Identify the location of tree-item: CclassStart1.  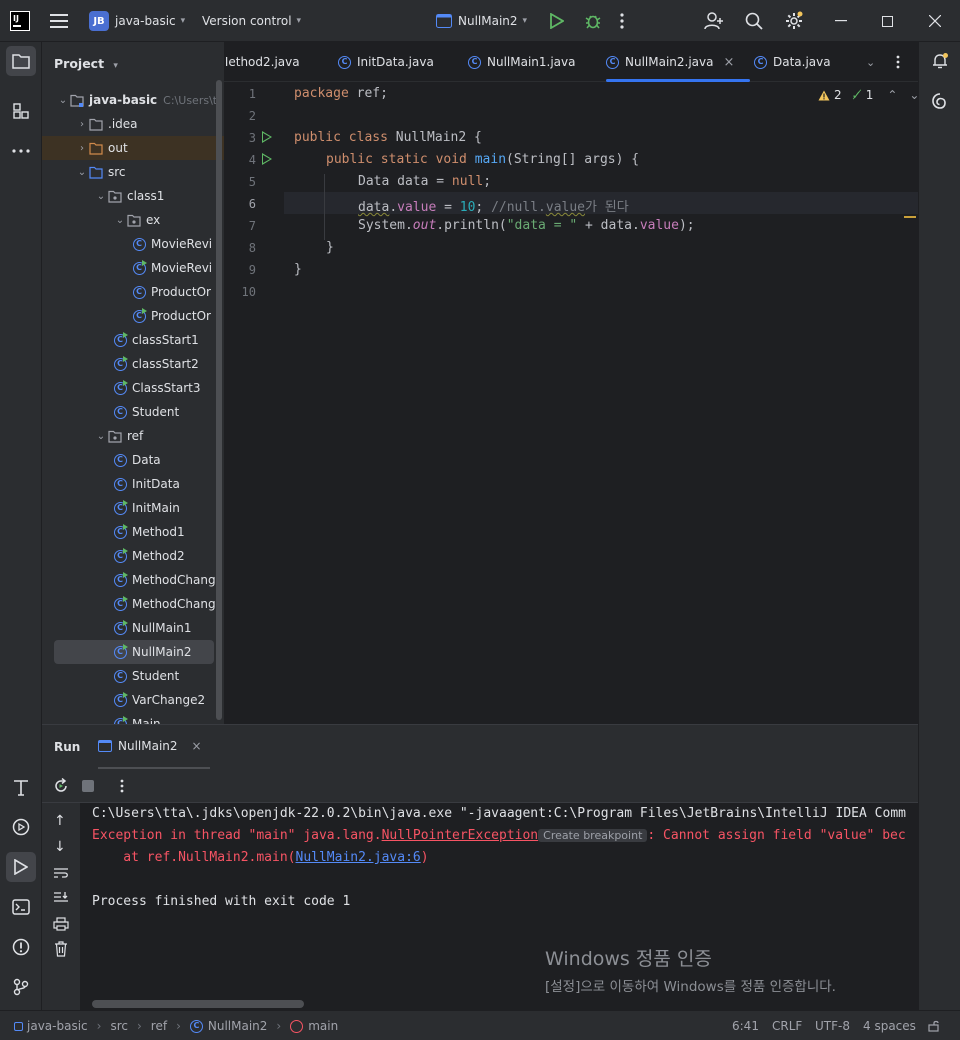
(133, 340).